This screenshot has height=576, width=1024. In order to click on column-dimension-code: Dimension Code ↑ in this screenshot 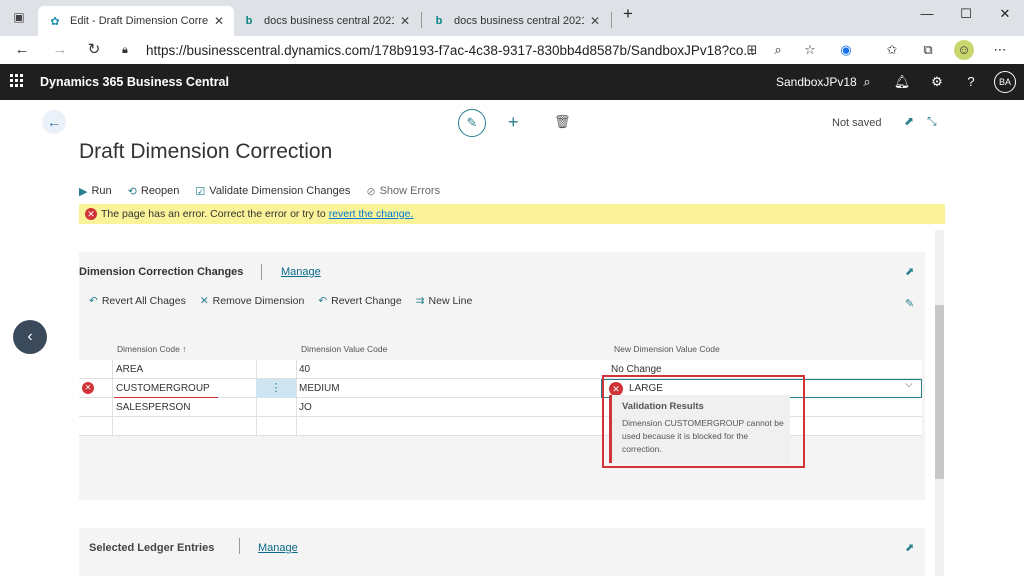, I will do `click(151, 349)`.